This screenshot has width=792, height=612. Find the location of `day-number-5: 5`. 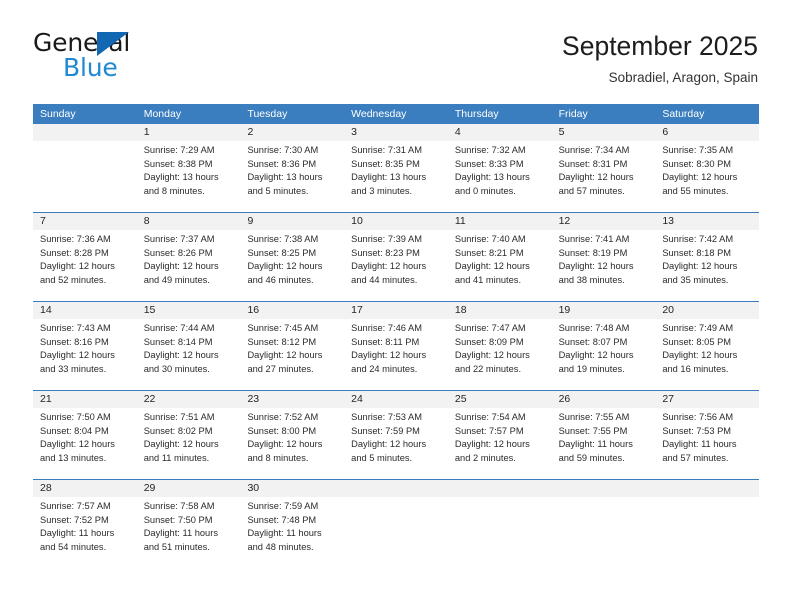

day-number-5: 5 is located at coordinates (604, 132).